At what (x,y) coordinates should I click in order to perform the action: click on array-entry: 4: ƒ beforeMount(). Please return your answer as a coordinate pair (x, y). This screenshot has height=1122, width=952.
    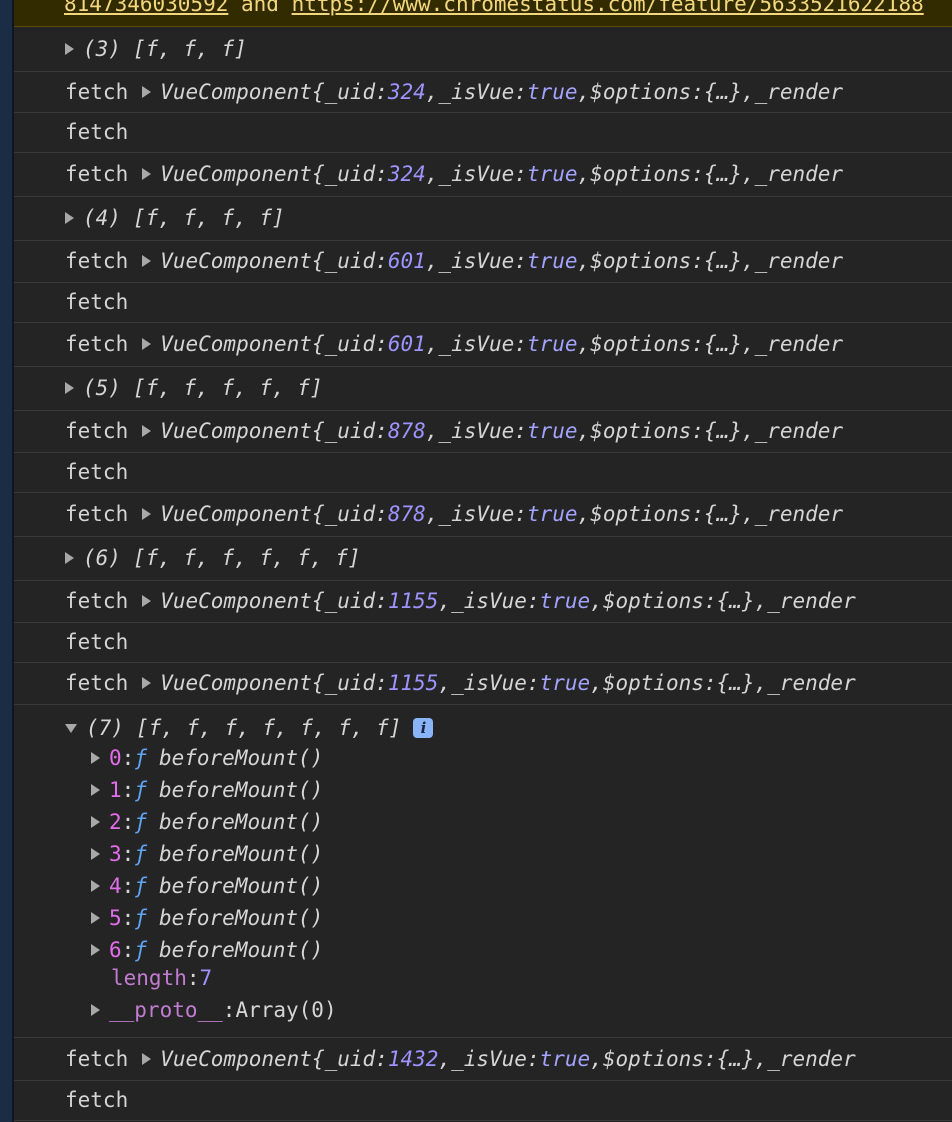
    Looking at the image, I should click on (207, 886).